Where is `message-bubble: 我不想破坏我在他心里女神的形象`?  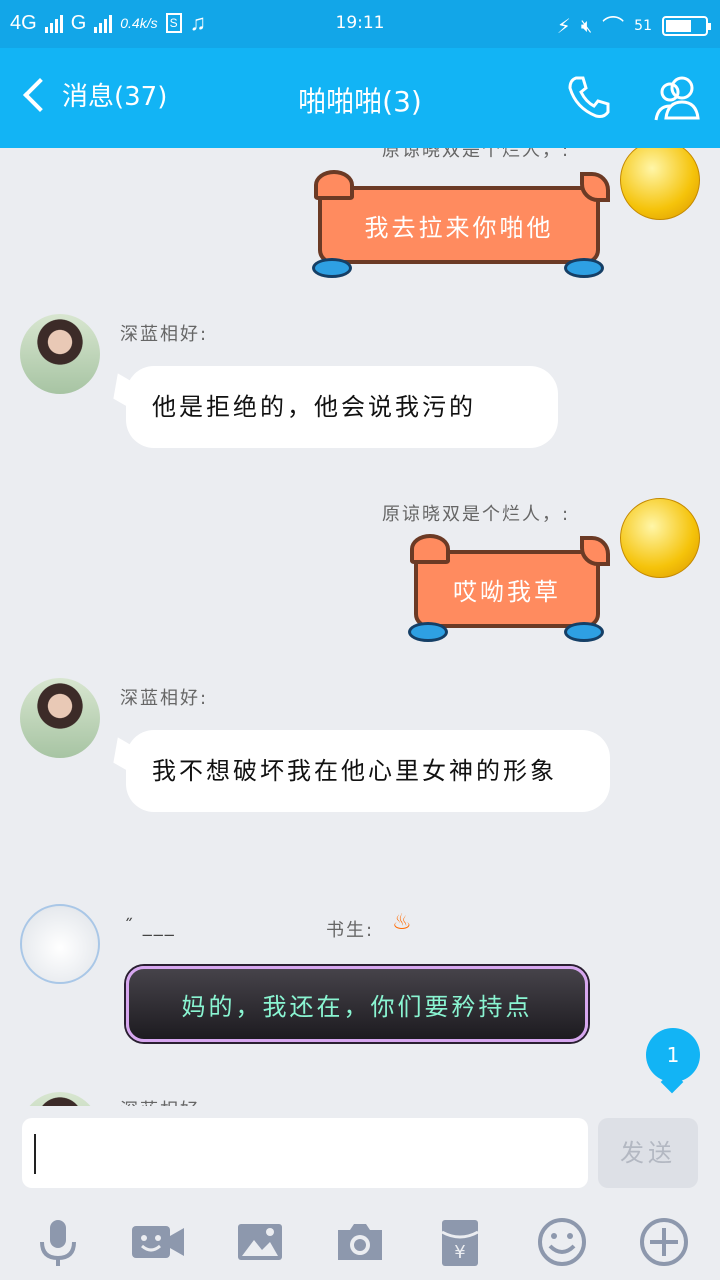
message-bubble: 我不想破坏我在他心里女神的形象 is located at coordinates (361, 771).